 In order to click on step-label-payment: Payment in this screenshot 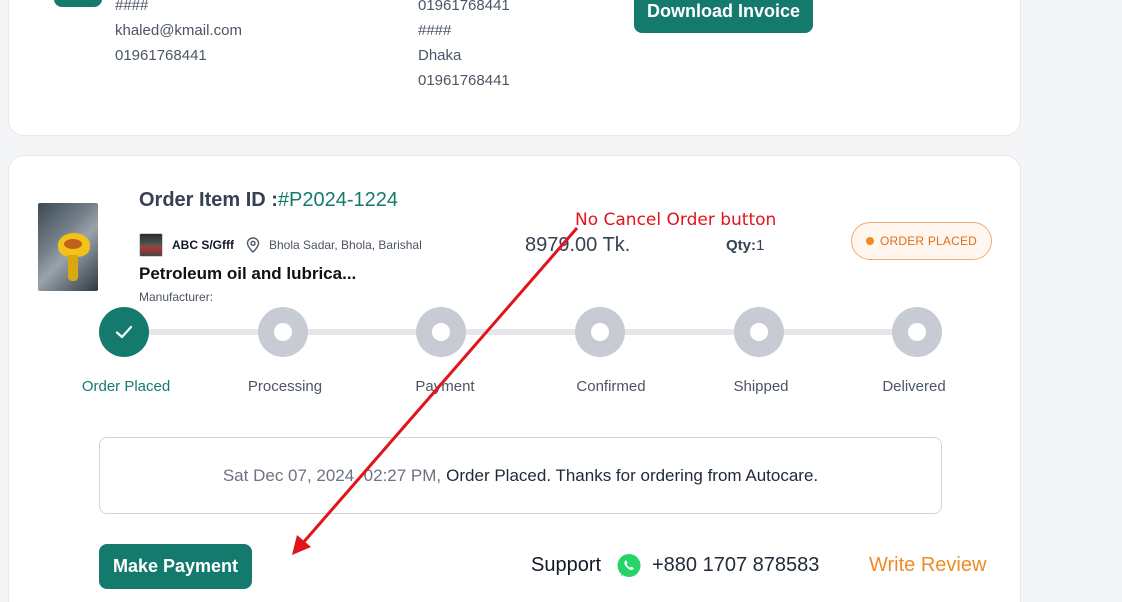, I will do `click(445, 386)`.